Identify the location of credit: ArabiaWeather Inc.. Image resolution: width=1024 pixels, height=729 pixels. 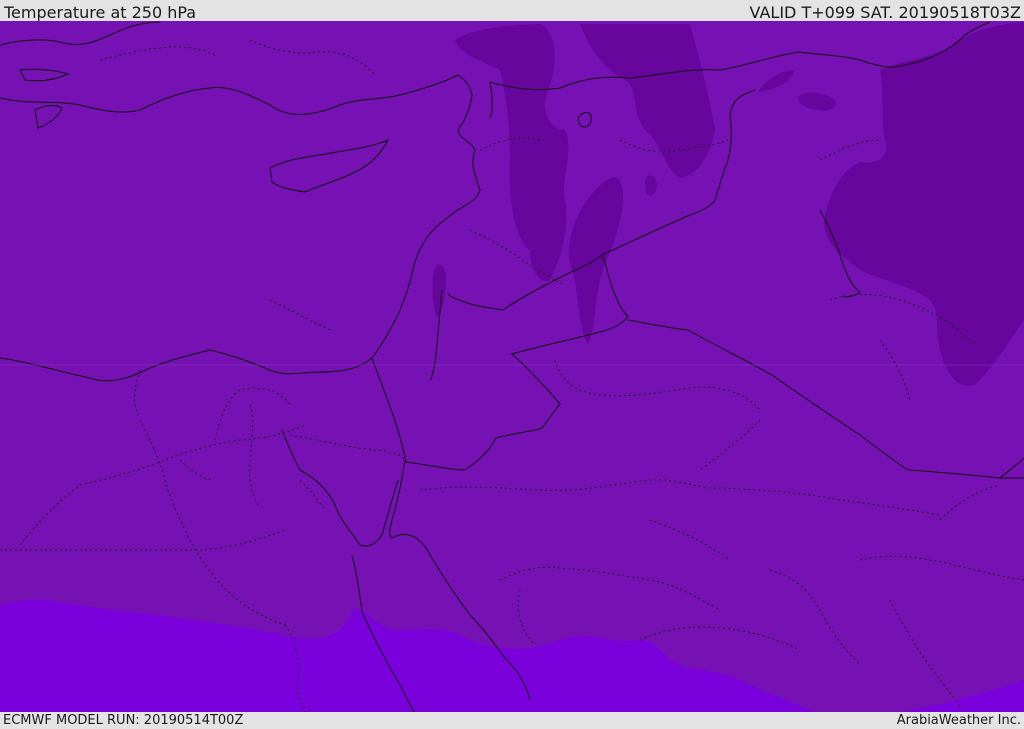
(958, 720).